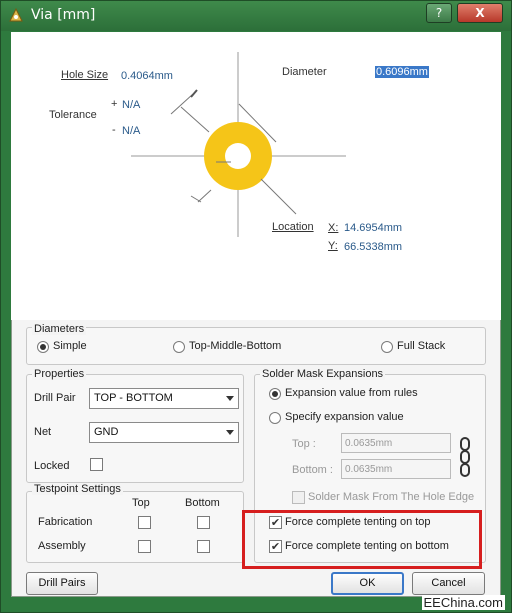 This screenshot has height=613, width=512. What do you see at coordinates (195, 119) in the screenshot?
I see `hole-dim-line` at bounding box center [195, 119].